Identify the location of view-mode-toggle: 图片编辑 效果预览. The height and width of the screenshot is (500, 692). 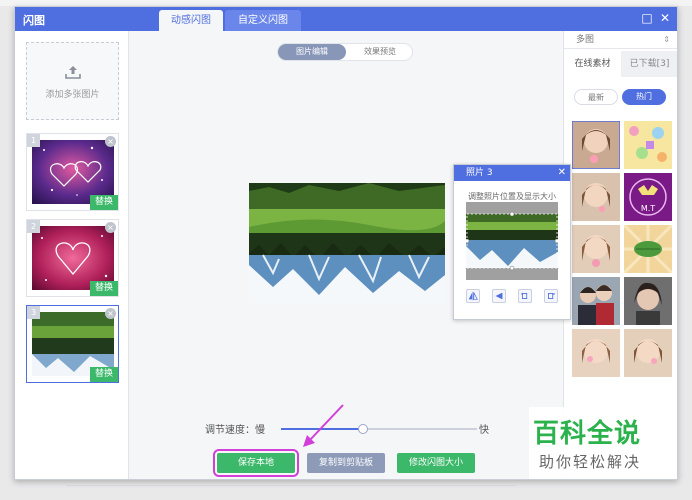
(345, 52).